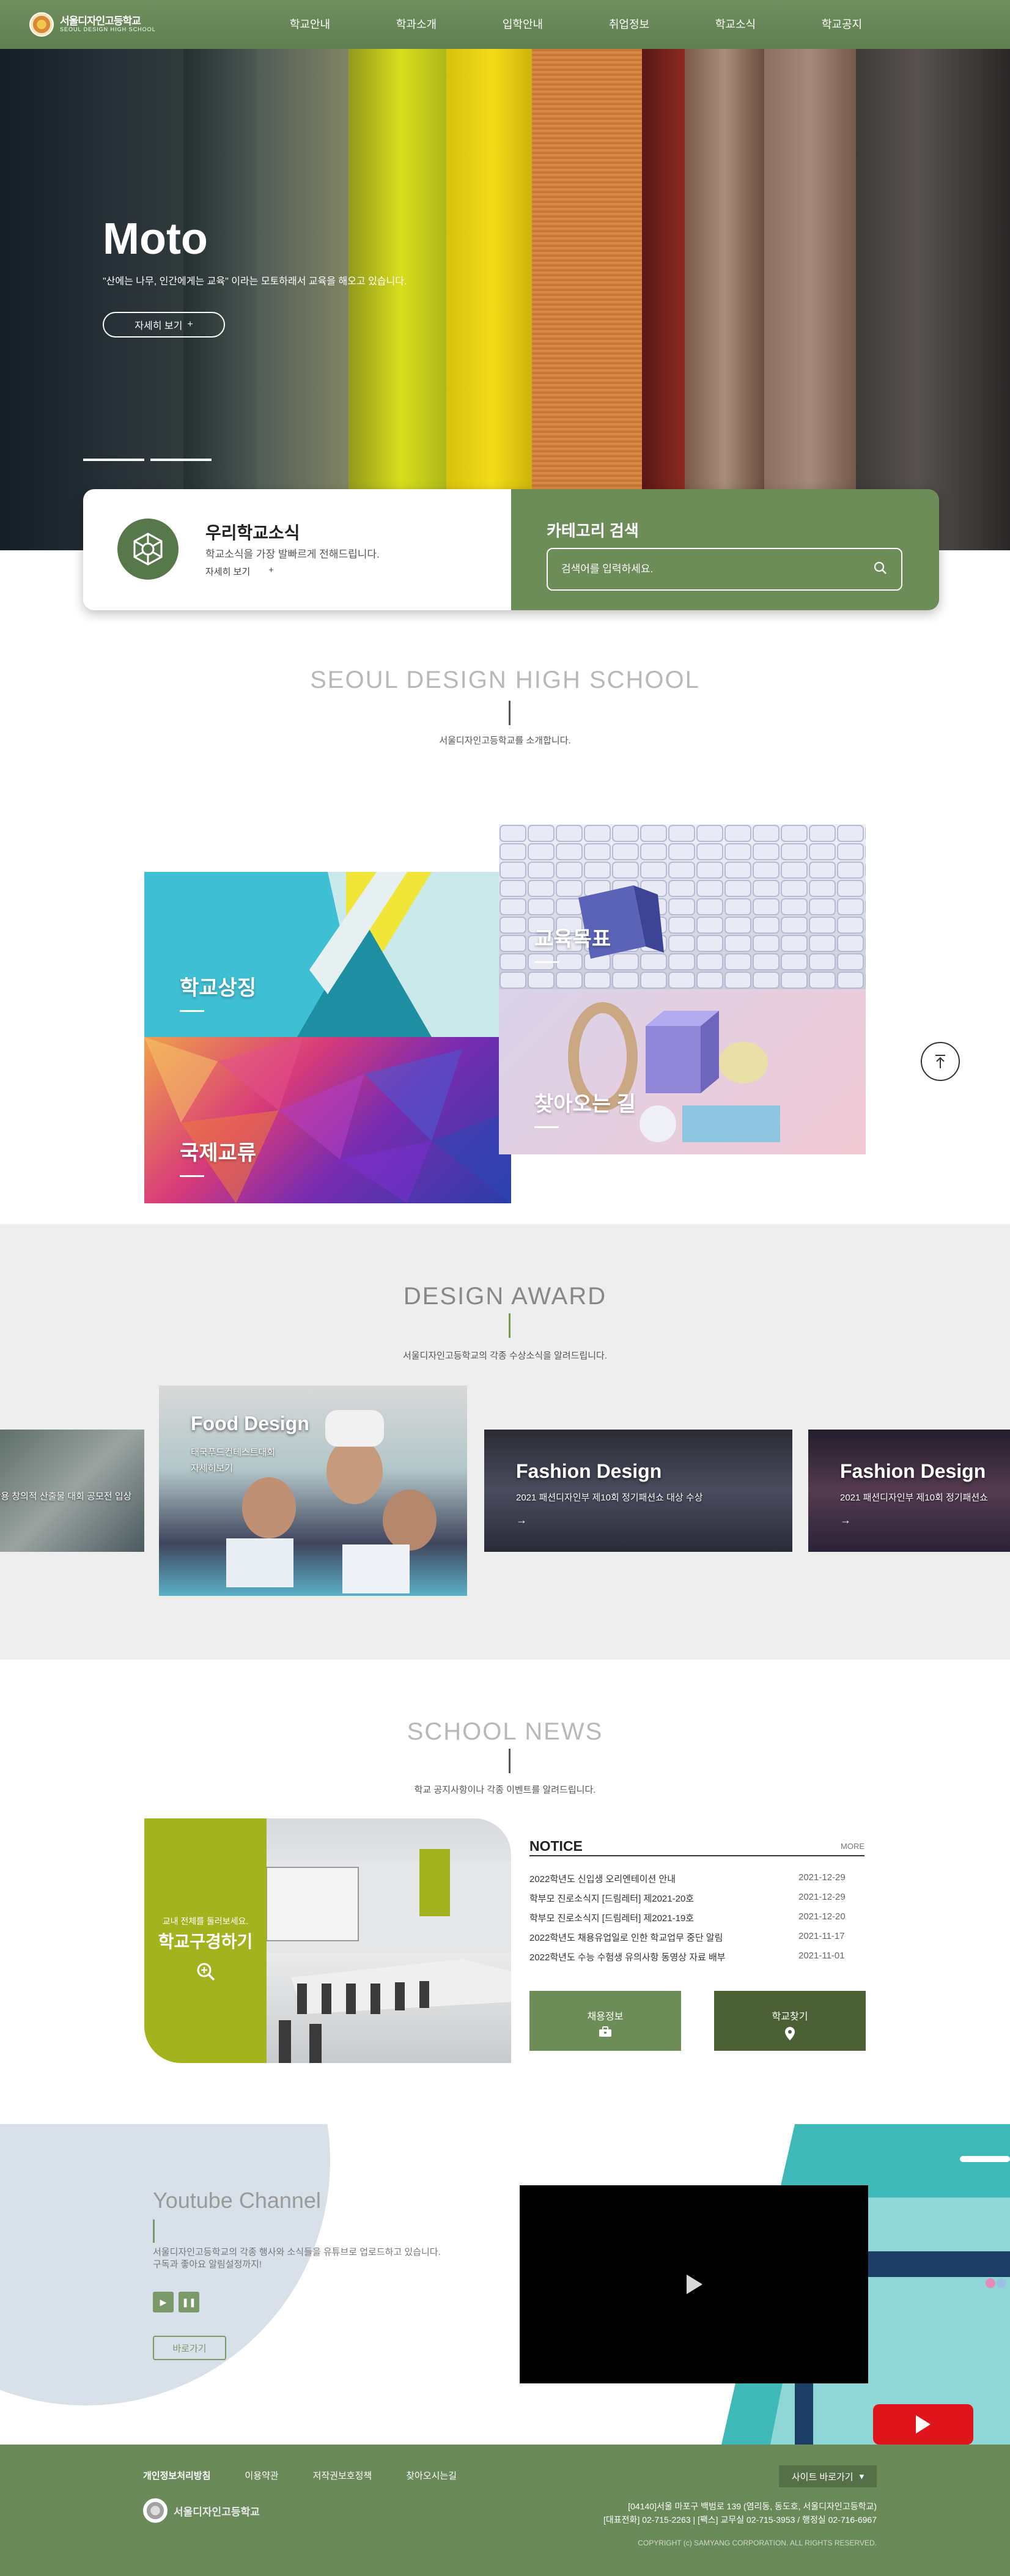 This screenshot has width=1010, height=2576. What do you see at coordinates (505, 1297) in the screenshot?
I see `award-title: DESIGN AWARD` at bounding box center [505, 1297].